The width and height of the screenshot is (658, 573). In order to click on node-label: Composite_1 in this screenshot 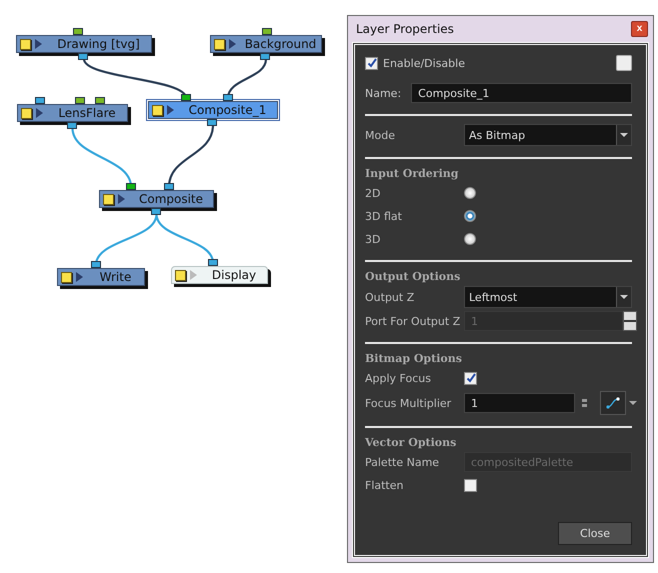, I will do `click(228, 110)`.